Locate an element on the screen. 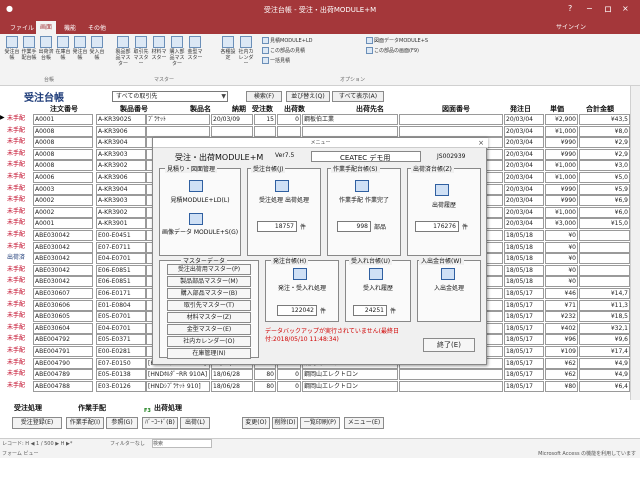 This screenshot has height=480, width=640. ship-button: 出荷(L) is located at coordinates (195, 423).